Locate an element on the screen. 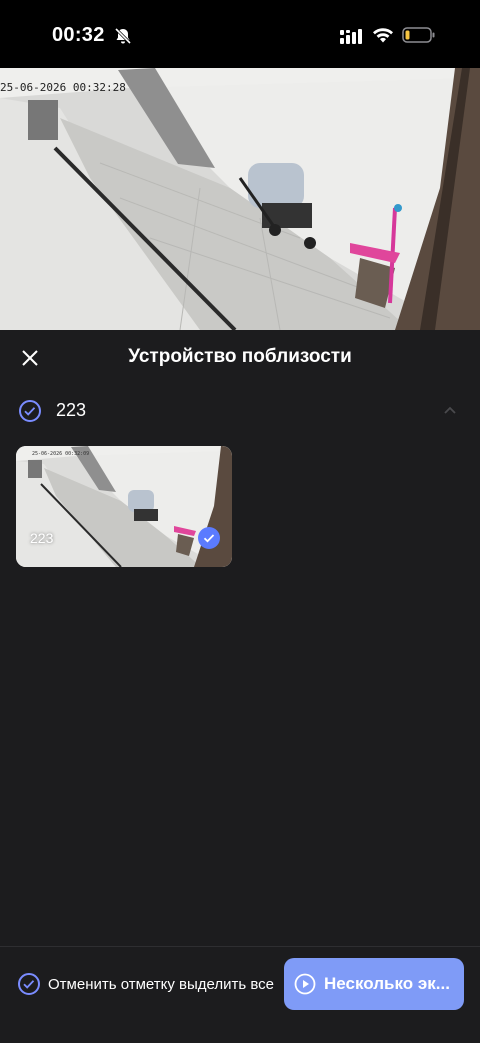  play-circle-icon is located at coordinates (305, 984).